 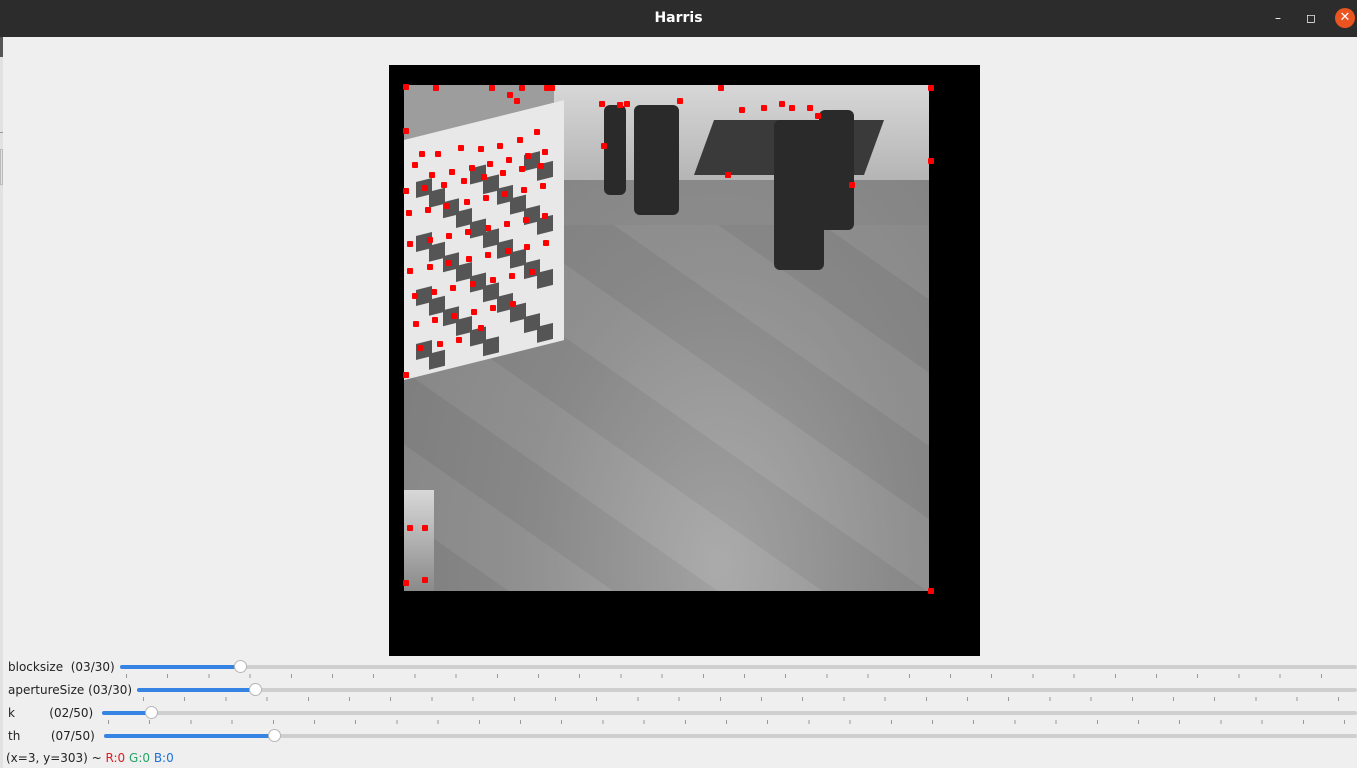 What do you see at coordinates (1, 47) in the screenshot?
I see `edge-marker` at bounding box center [1, 47].